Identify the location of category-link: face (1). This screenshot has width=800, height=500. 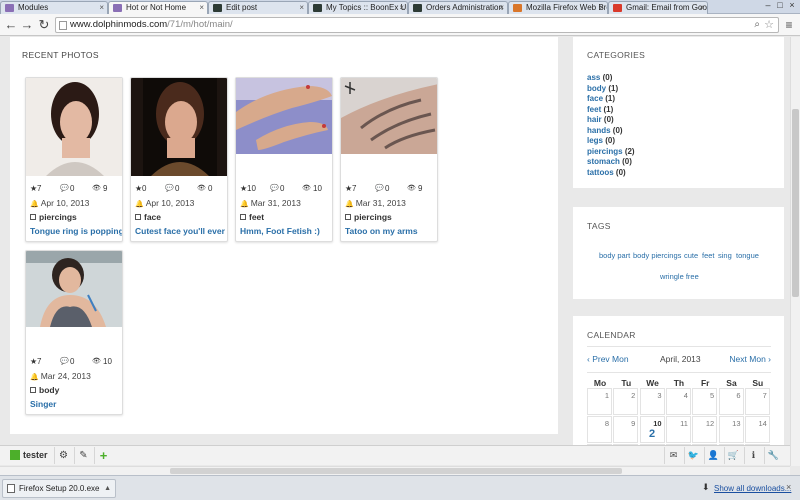
(601, 98).